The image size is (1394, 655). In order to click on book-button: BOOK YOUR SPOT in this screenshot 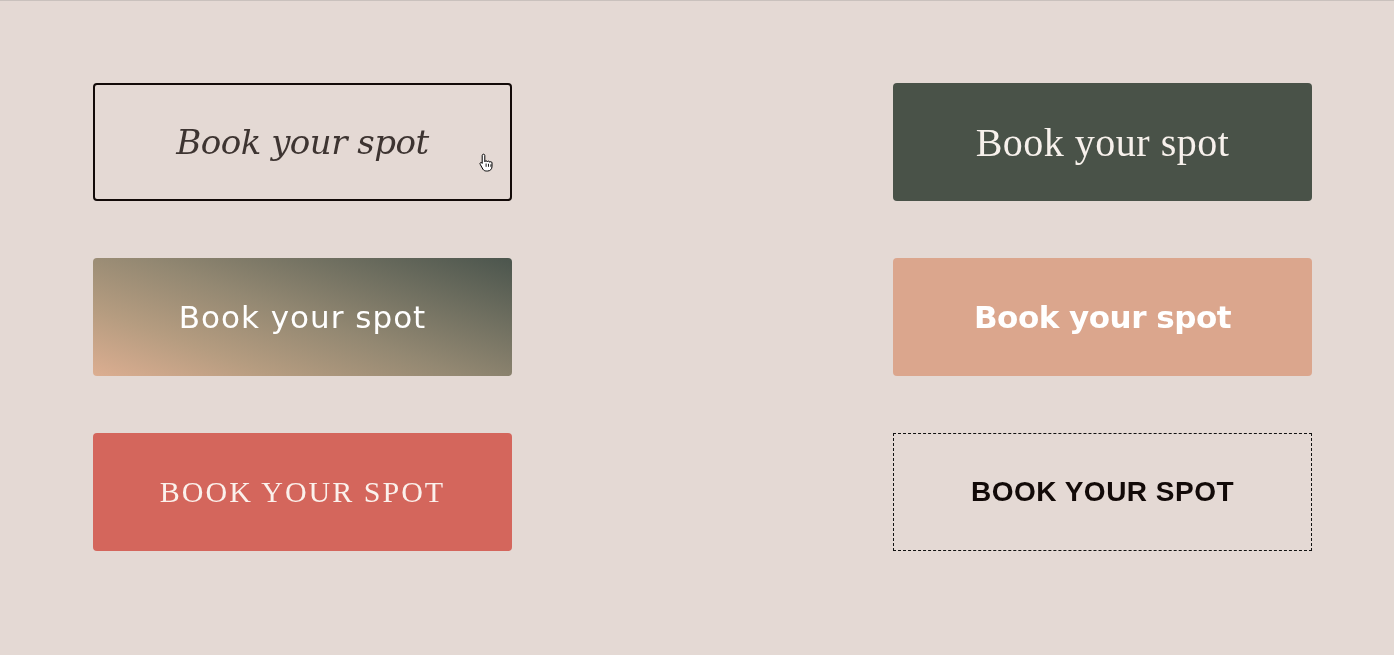, I will do `click(1102, 492)`.